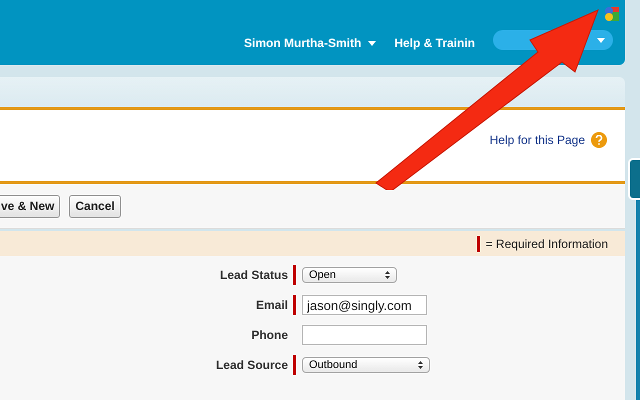  Describe the element at coordinates (30, 206) in the screenshot. I see `save-new-button: ve & New` at that location.